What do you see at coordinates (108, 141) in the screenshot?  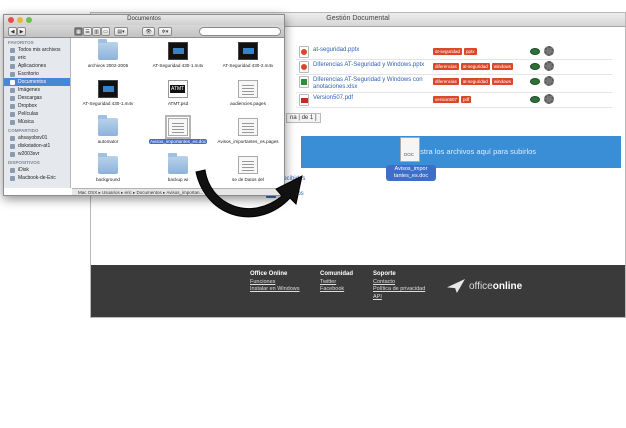 I see `file-name: automator` at bounding box center [108, 141].